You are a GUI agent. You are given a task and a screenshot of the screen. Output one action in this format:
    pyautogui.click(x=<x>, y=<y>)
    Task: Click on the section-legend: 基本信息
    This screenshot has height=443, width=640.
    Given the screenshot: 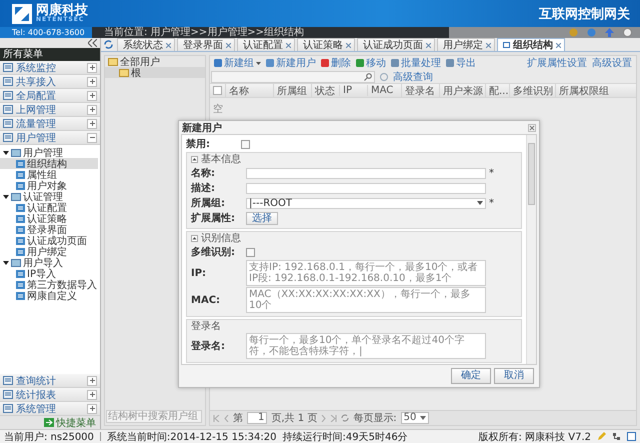 What is the action you would take?
    pyautogui.click(x=221, y=159)
    